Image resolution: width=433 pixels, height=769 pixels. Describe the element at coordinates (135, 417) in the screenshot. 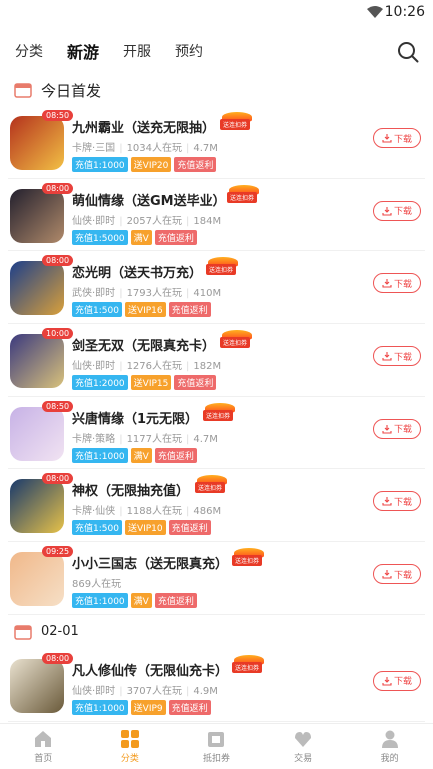

I see `game-name: 兴唐情缘（1元无限）` at that location.